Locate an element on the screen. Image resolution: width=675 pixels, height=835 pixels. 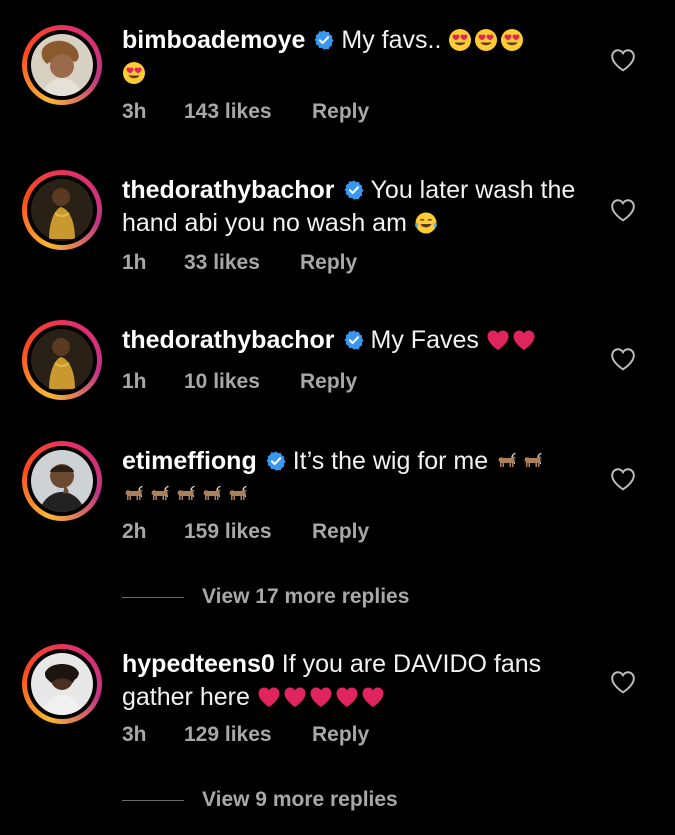
username: etimeffiong is located at coordinates (189, 461).